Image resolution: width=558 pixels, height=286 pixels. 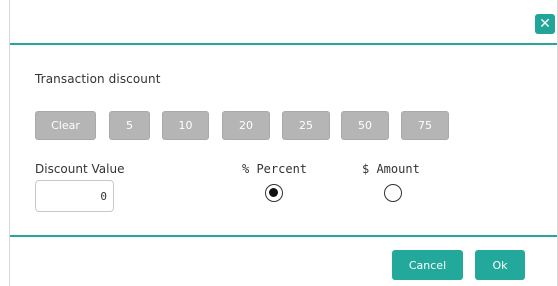 I want to click on ok-button: Ok, so click(x=500, y=265).